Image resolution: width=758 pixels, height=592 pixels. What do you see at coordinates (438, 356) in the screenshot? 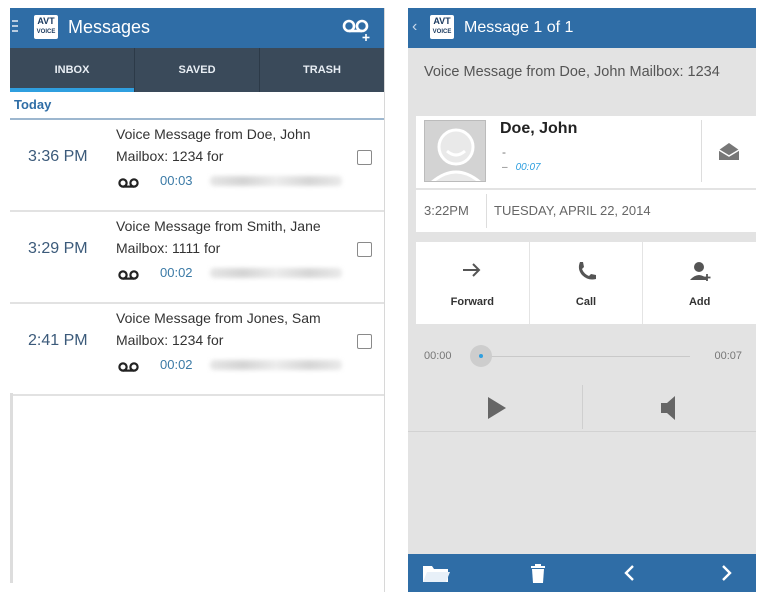
I see `position-start: 00:00` at bounding box center [438, 356].